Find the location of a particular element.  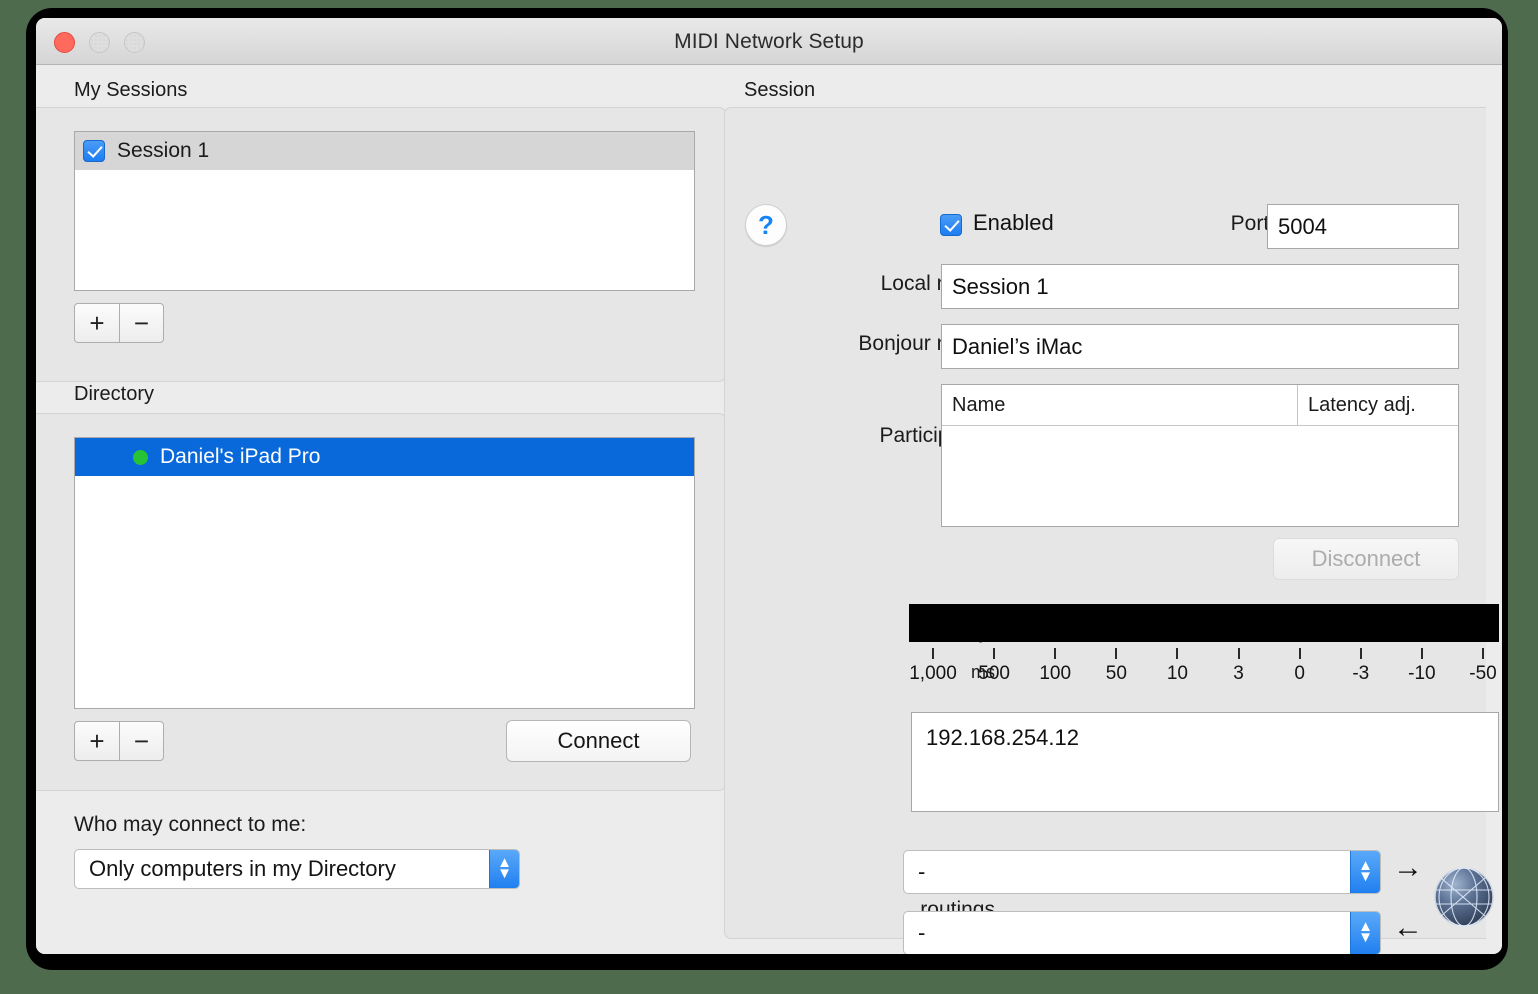

directory-add-remove-control: + − is located at coordinates (119, 741).